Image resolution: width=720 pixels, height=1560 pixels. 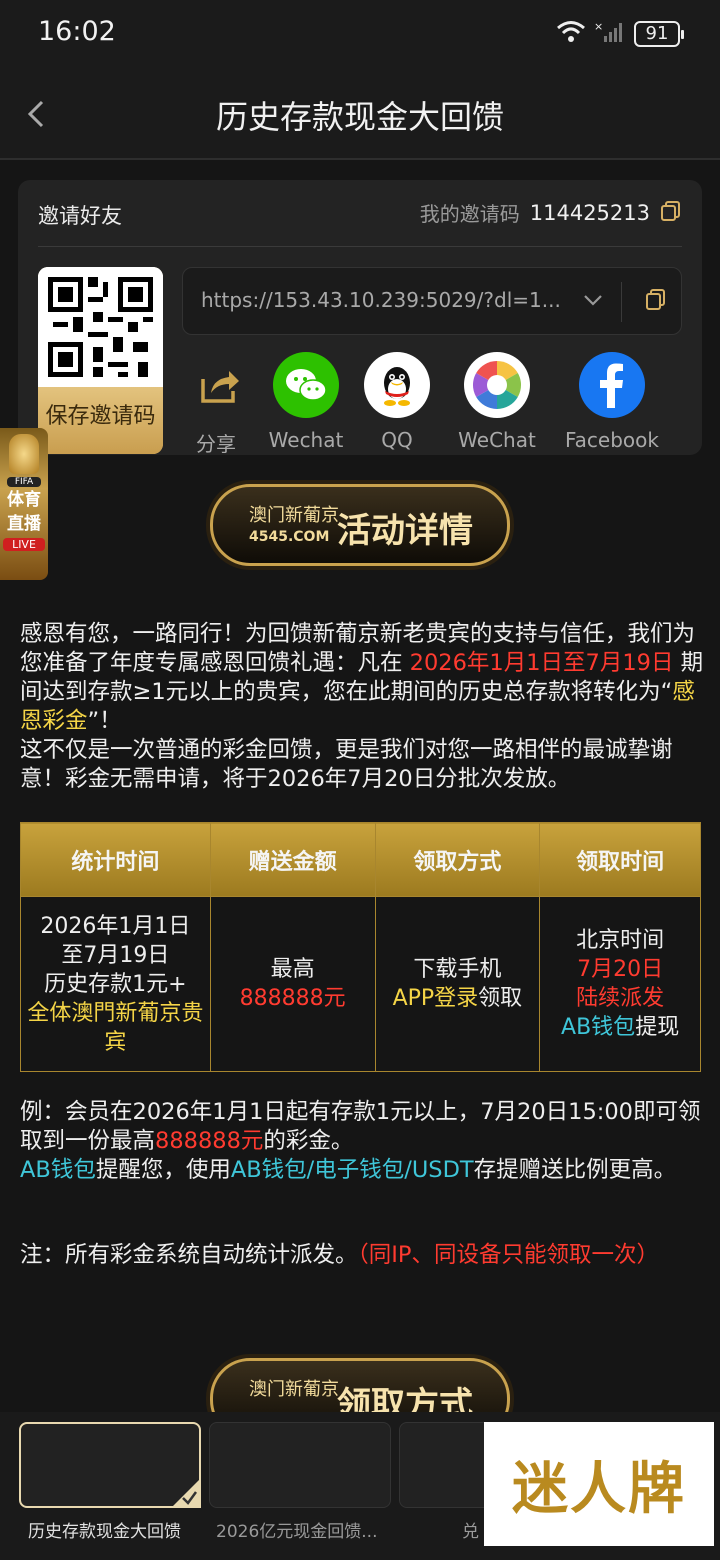 What do you see at coordinates (620, 940) in the screenshot?
I see `time-line: 北京时间` at bounding box center [620, 940].